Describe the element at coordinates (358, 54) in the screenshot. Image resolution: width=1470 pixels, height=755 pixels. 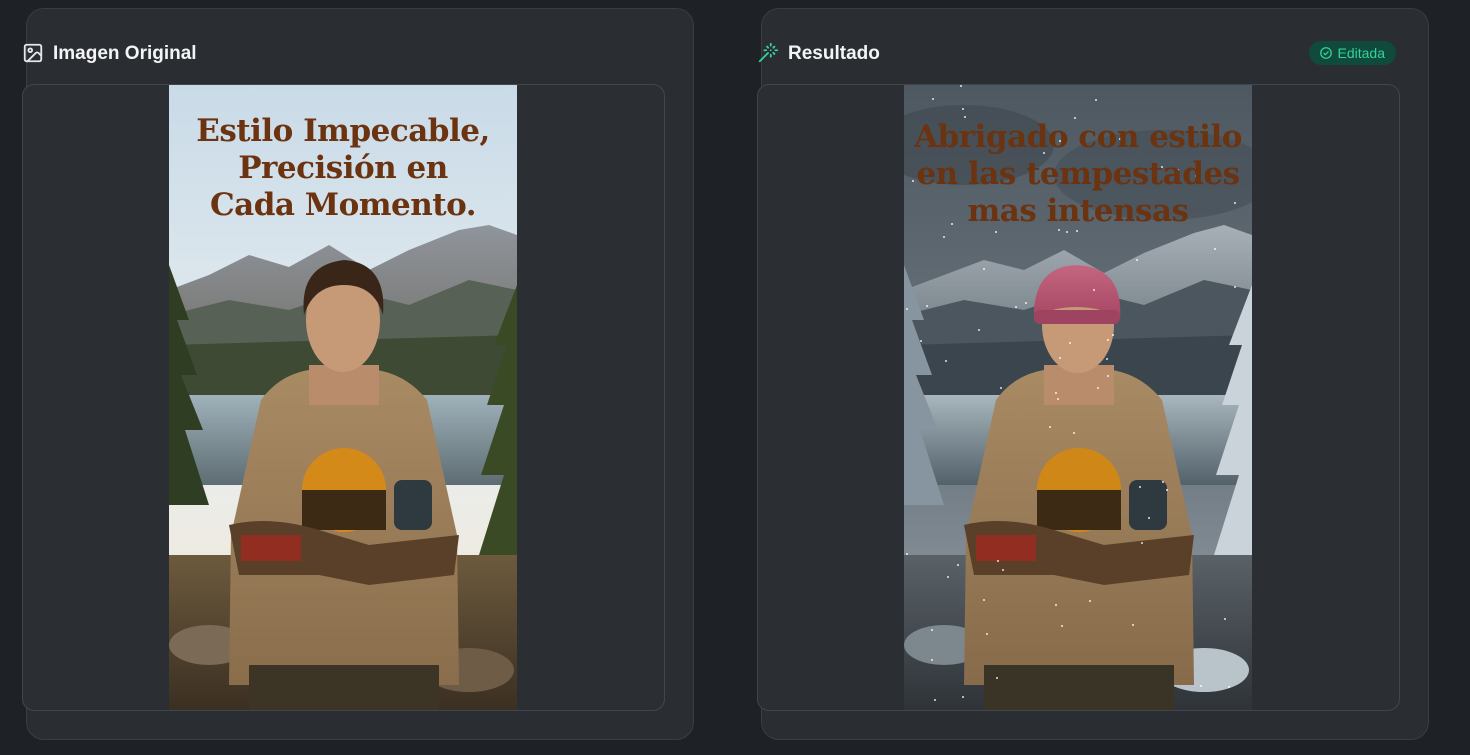
I see `original-panel-header: Imagen Original` at that location.